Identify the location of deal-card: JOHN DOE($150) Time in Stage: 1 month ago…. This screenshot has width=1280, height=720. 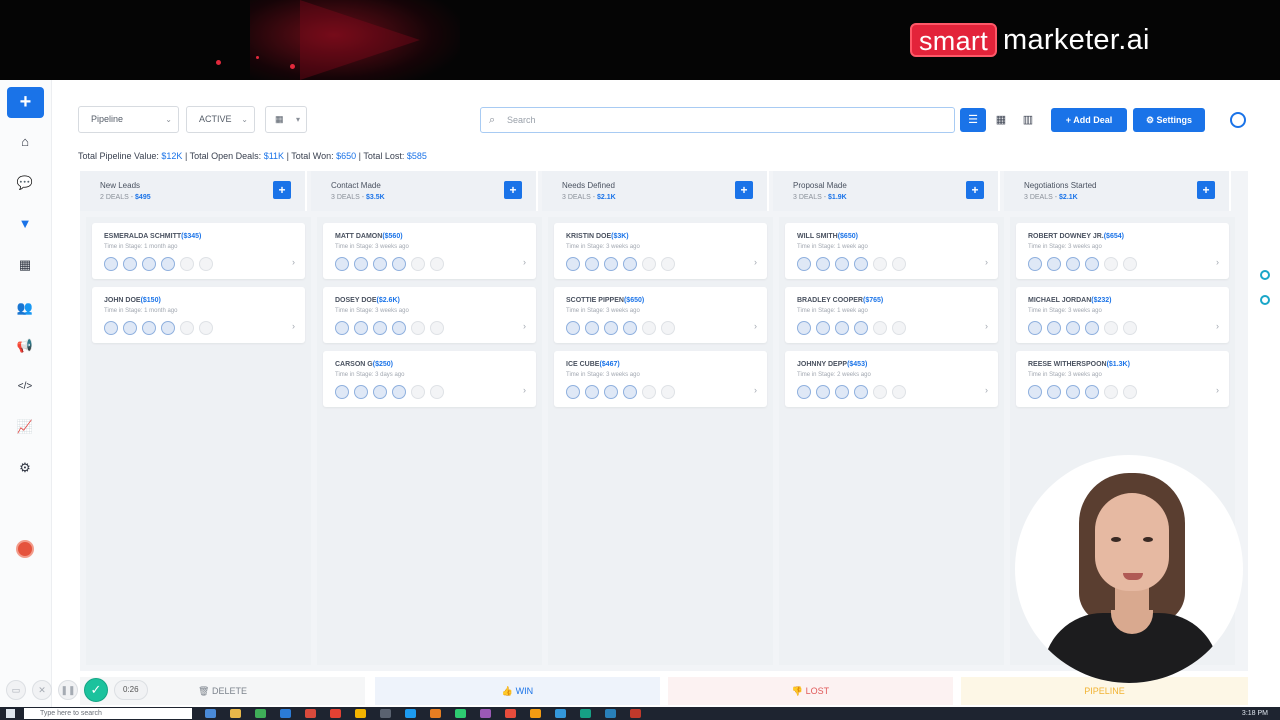
(198, 315).